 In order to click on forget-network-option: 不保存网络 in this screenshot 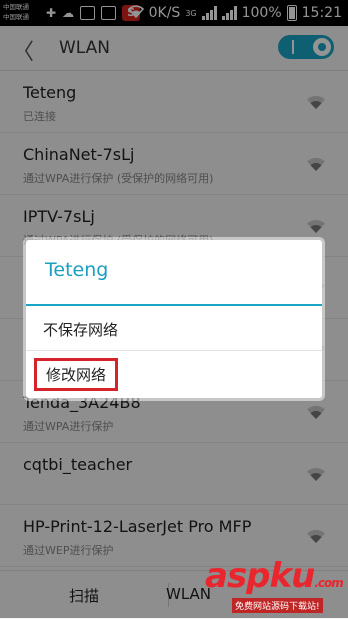, I will do `click(80, 329)`.